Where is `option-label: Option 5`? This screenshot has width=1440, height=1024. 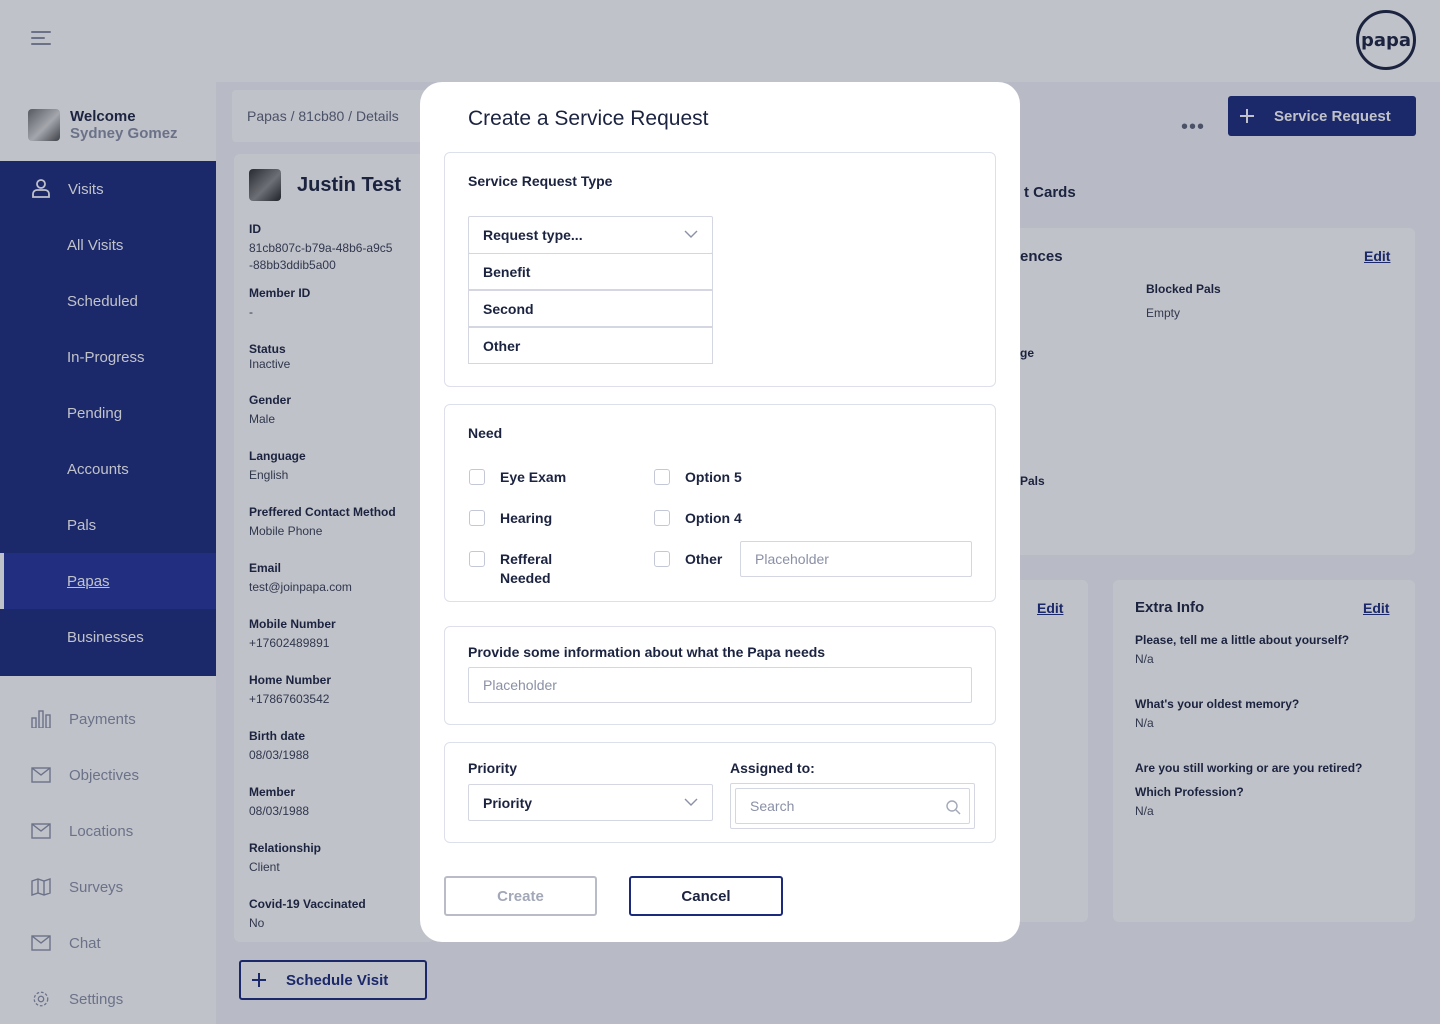 option-label: Option 5 is located at coordinates (713, 477).